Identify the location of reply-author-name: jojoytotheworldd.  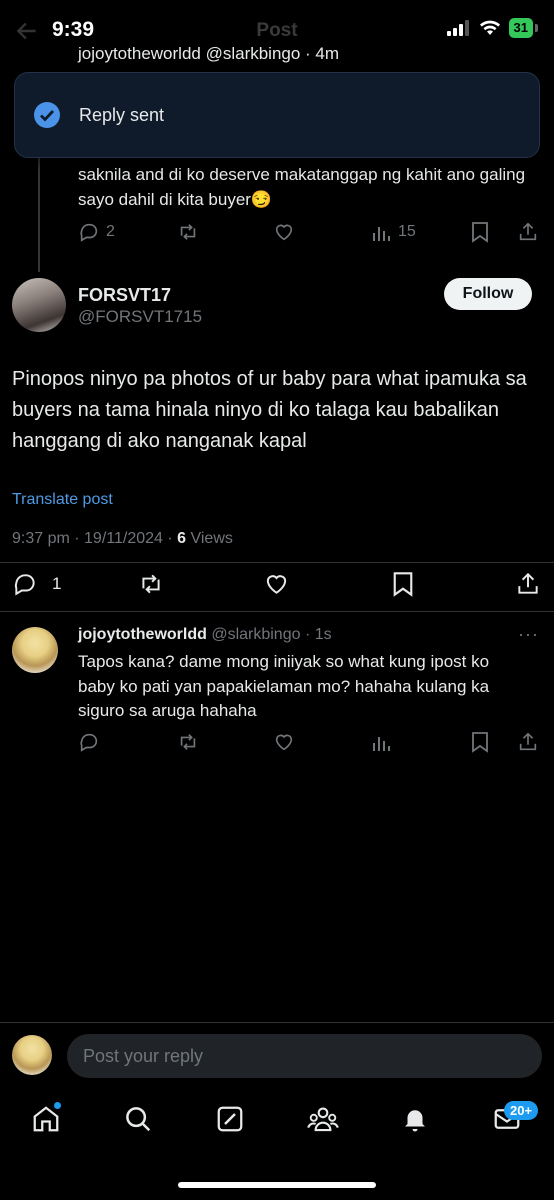
(142, 634).